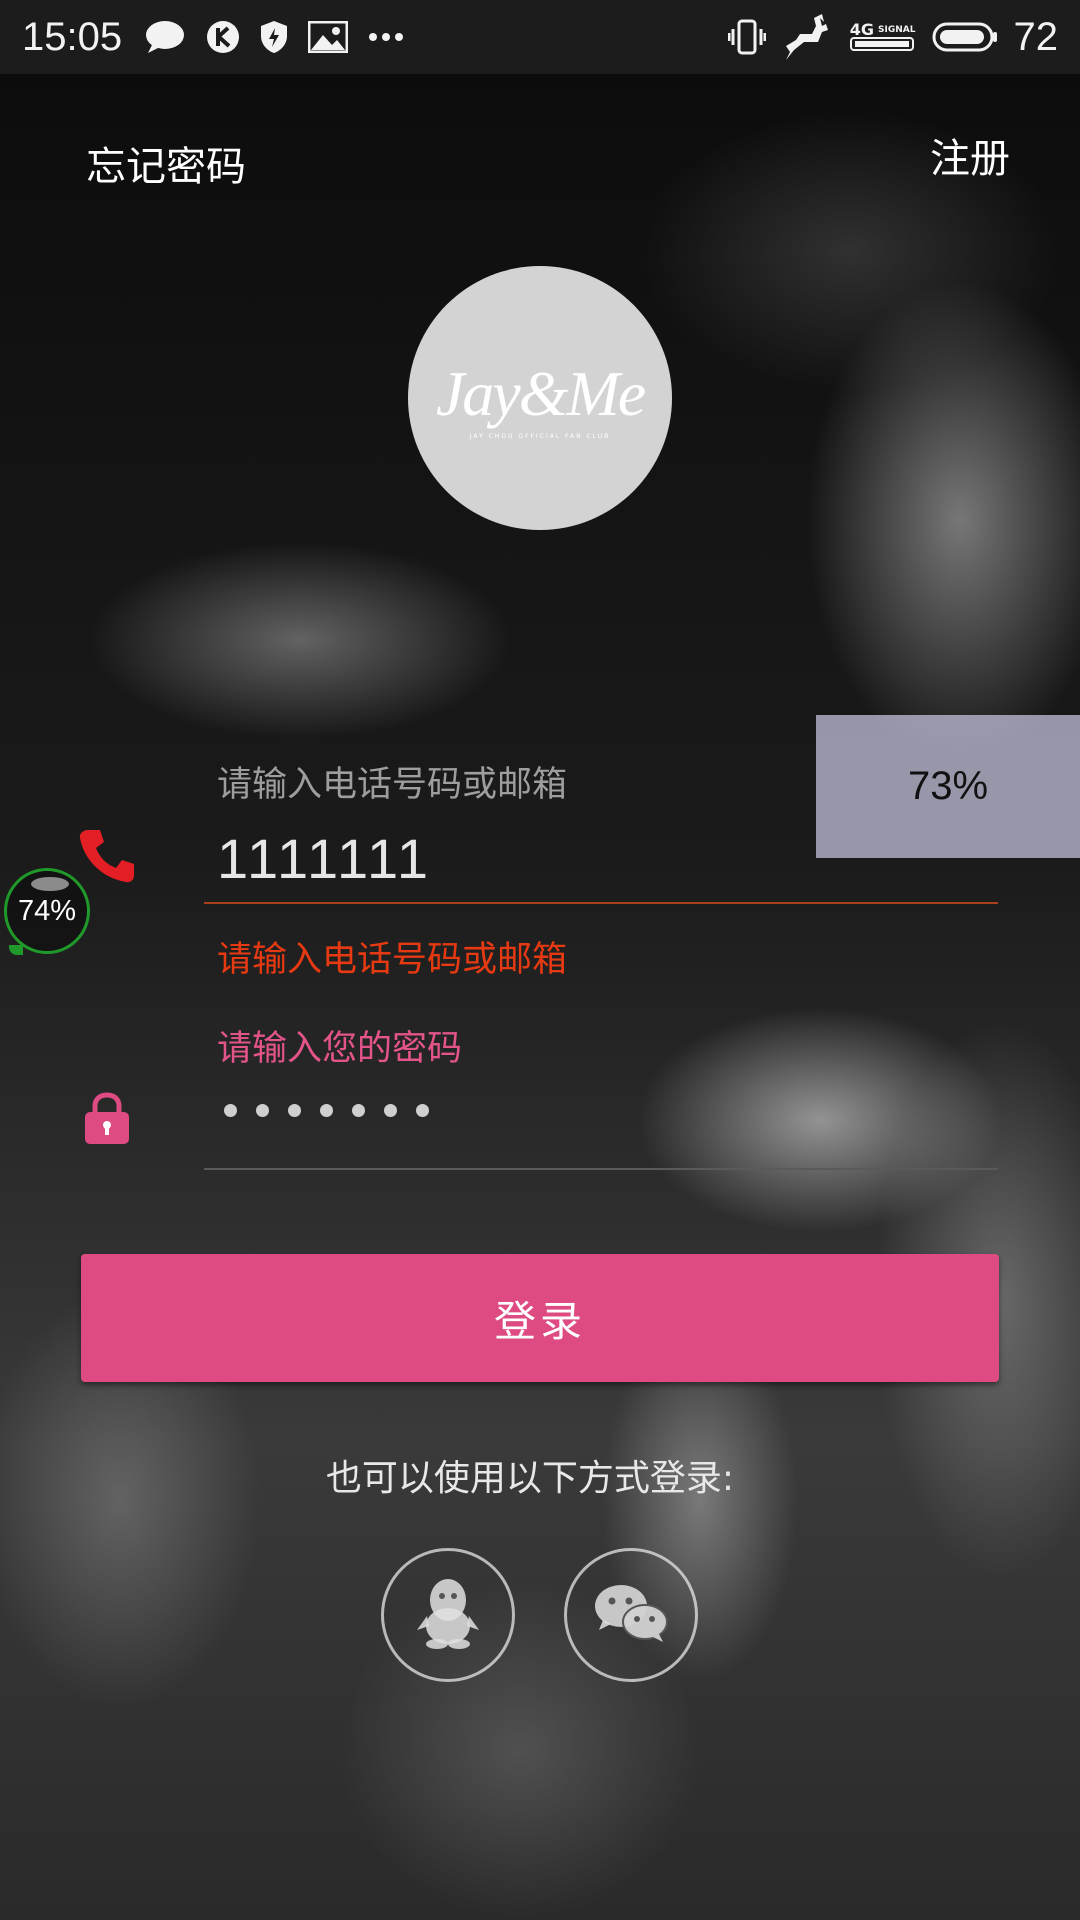 The width and height of the screenshot is (1080, 1920). Describe the element at coordinates (274, 37) in the screenshot. I see `shield-icon` at that location.